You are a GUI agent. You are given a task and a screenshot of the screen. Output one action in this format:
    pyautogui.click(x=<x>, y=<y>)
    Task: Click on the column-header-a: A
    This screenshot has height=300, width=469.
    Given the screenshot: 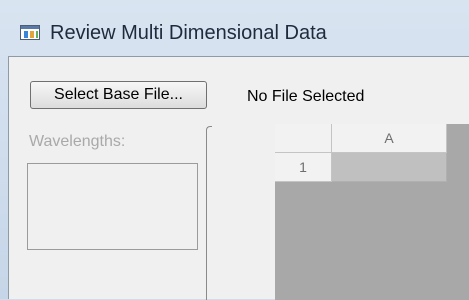 What is the action you would take?
    pyautogui.click(x=389, y=138)
    